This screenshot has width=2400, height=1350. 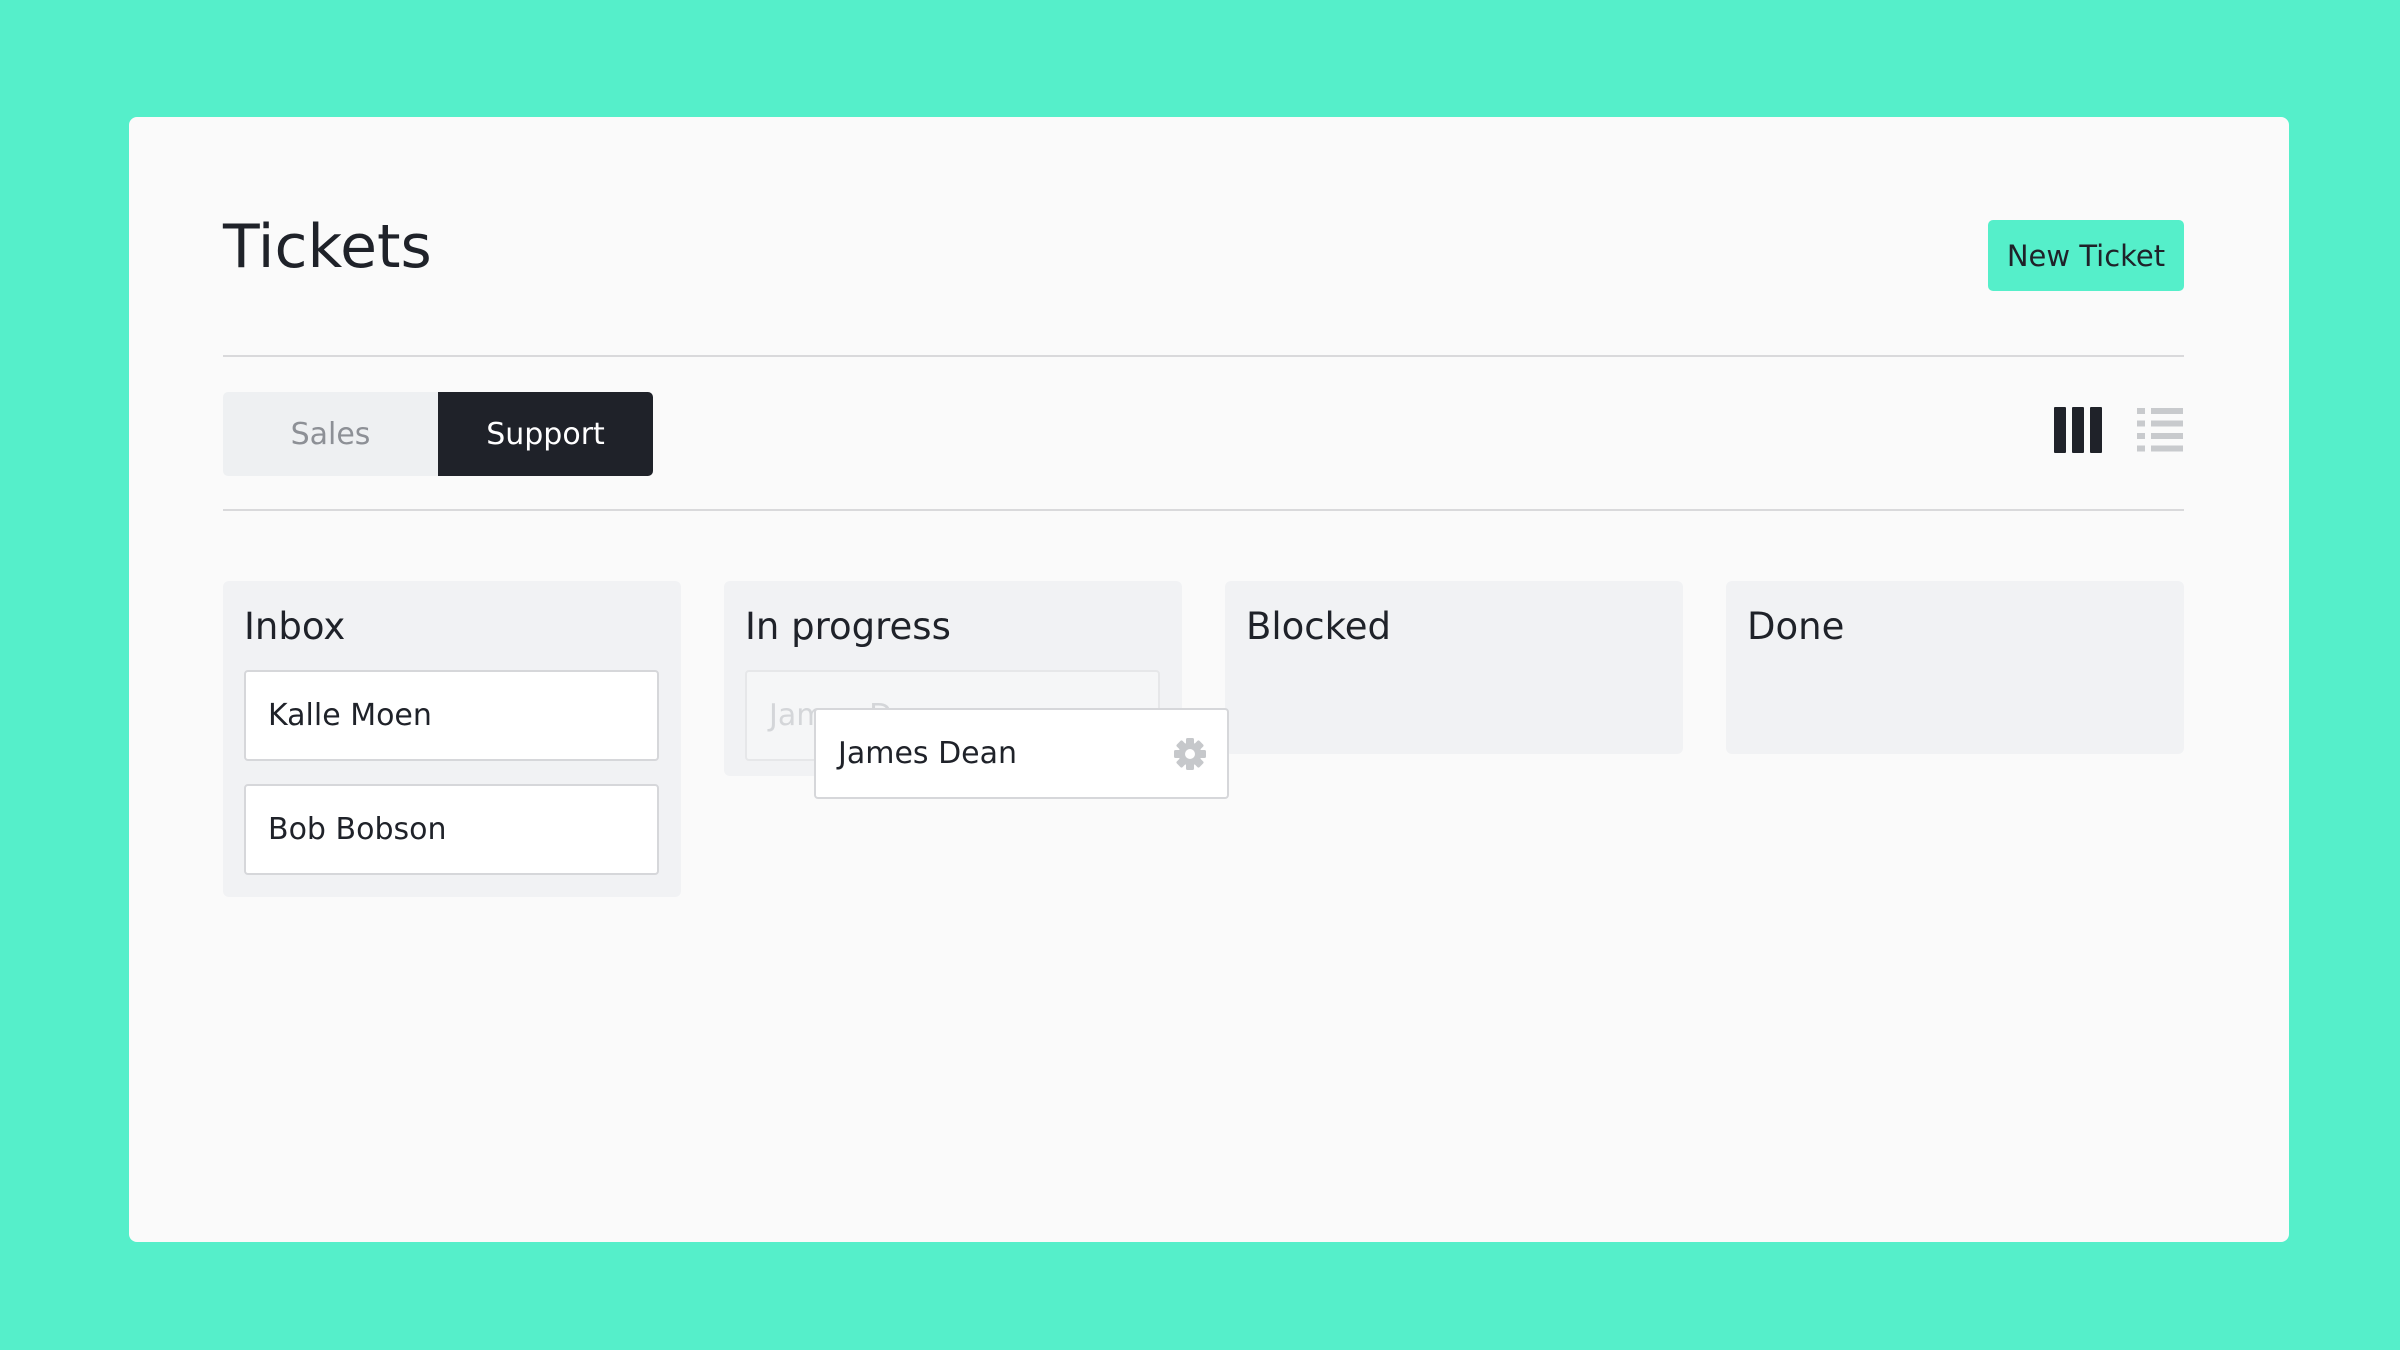 What do you see at coordinates (1021, 753) in the screenshot?
I see `dragging-ticket-card: James Dean` at bounding box center [1021, 753].